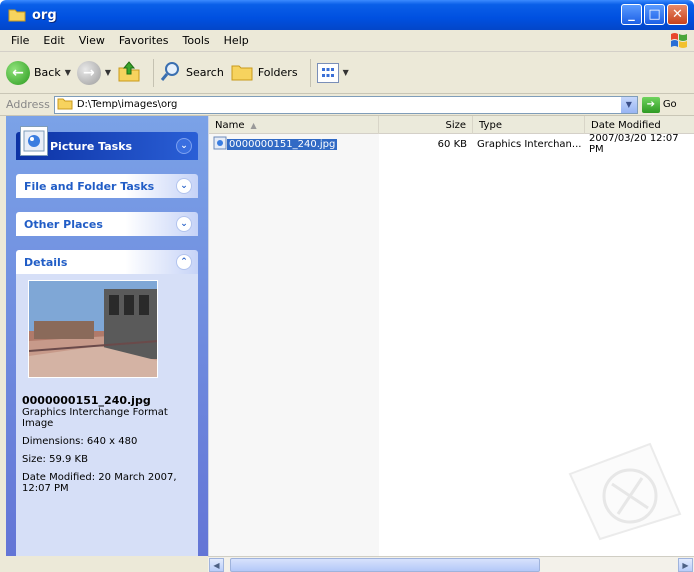  What do you see at coordinates (220, 144) in the screenshot?
I see `image-file-icon` at bounding box center [220, 144].